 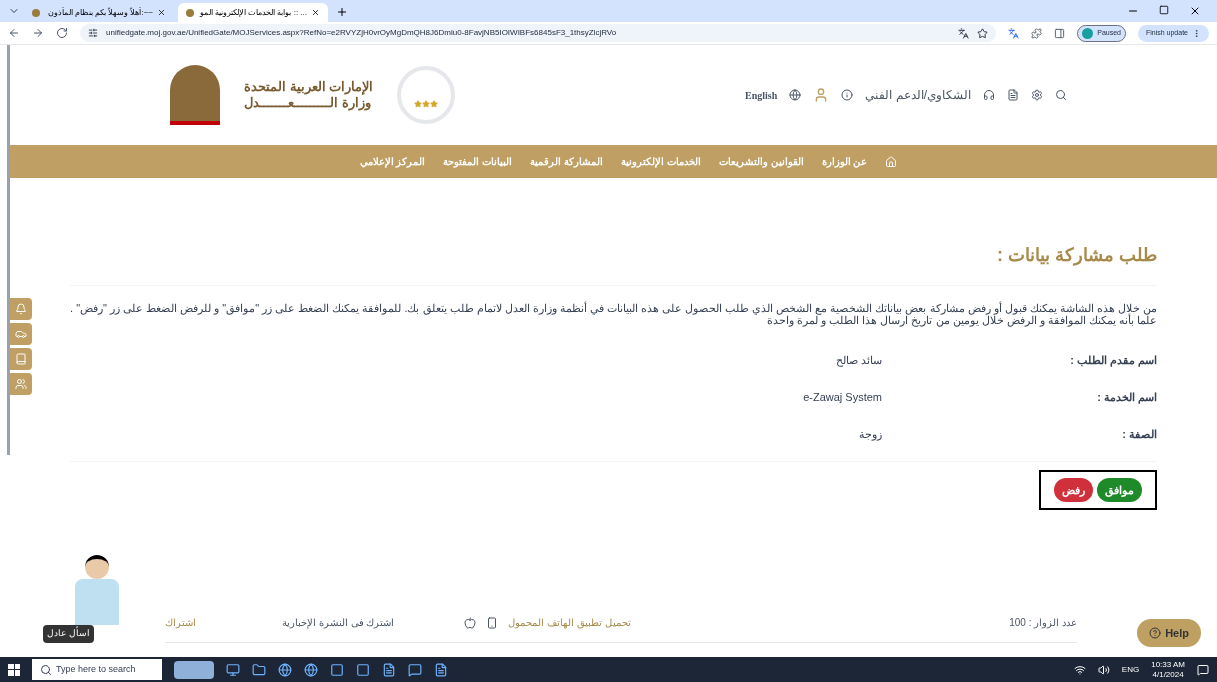 What do you see at coordinates (21, 309) in the screenshot?
I see `bell-icon` at bounding box center [21, 309].